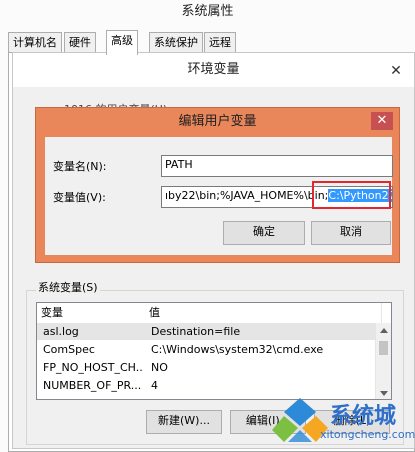 The height and width of the screenshot is (452, 415). I want to click on row-value: C:\Windows\system32\cmd.exe, so click(237, 349).